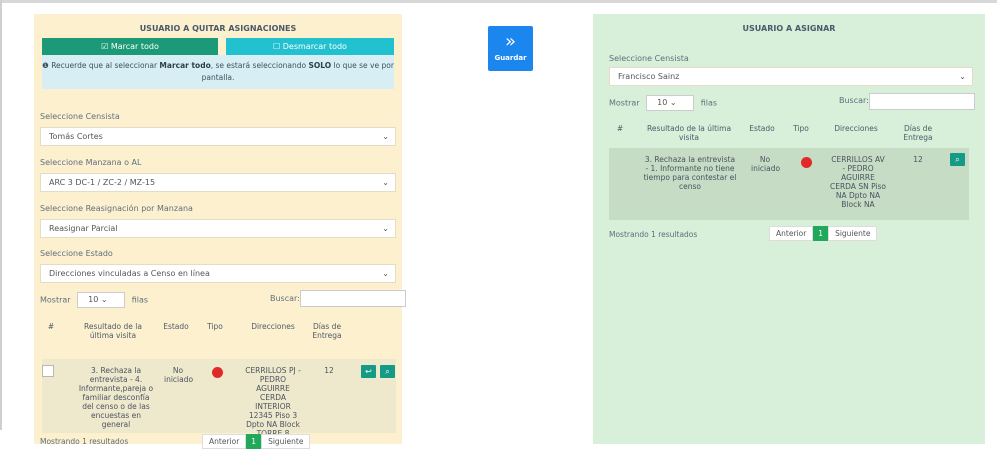 This screenshot has width=997, height=449. I want to click on col-result-label: Resultado de la última visita, so click(113, 331).